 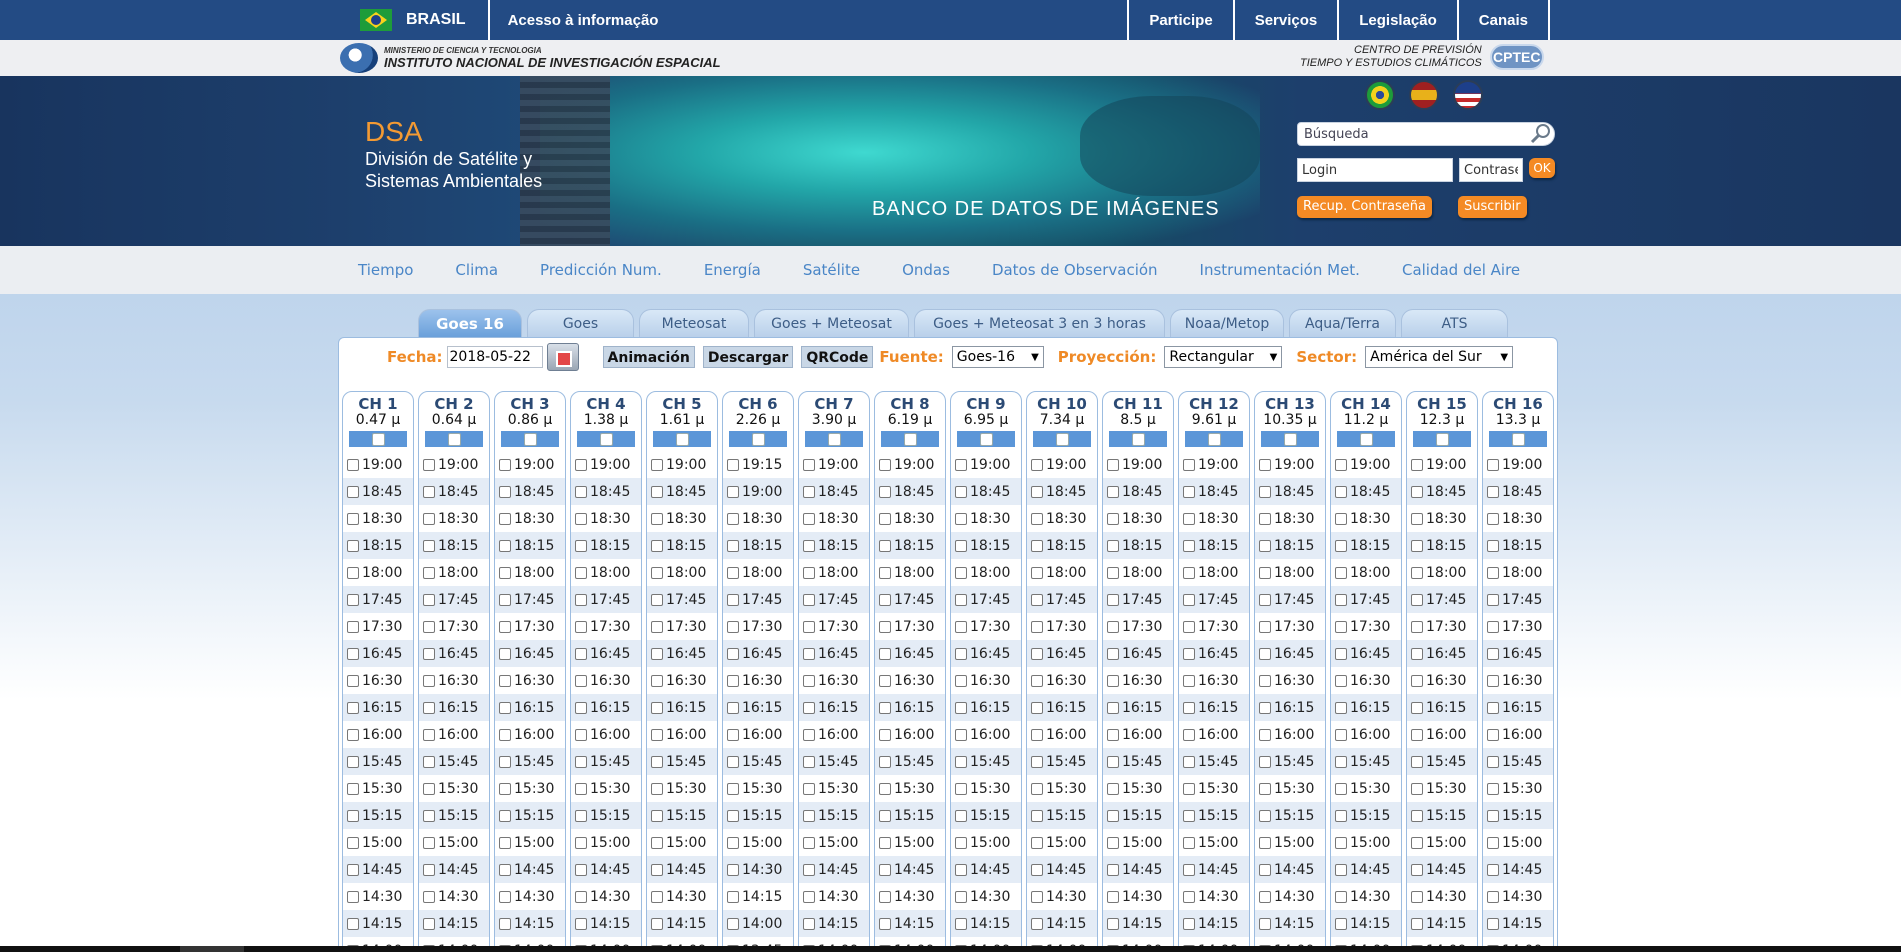 I want to click on nav-energia: Energía, so click(x=732, y=270).